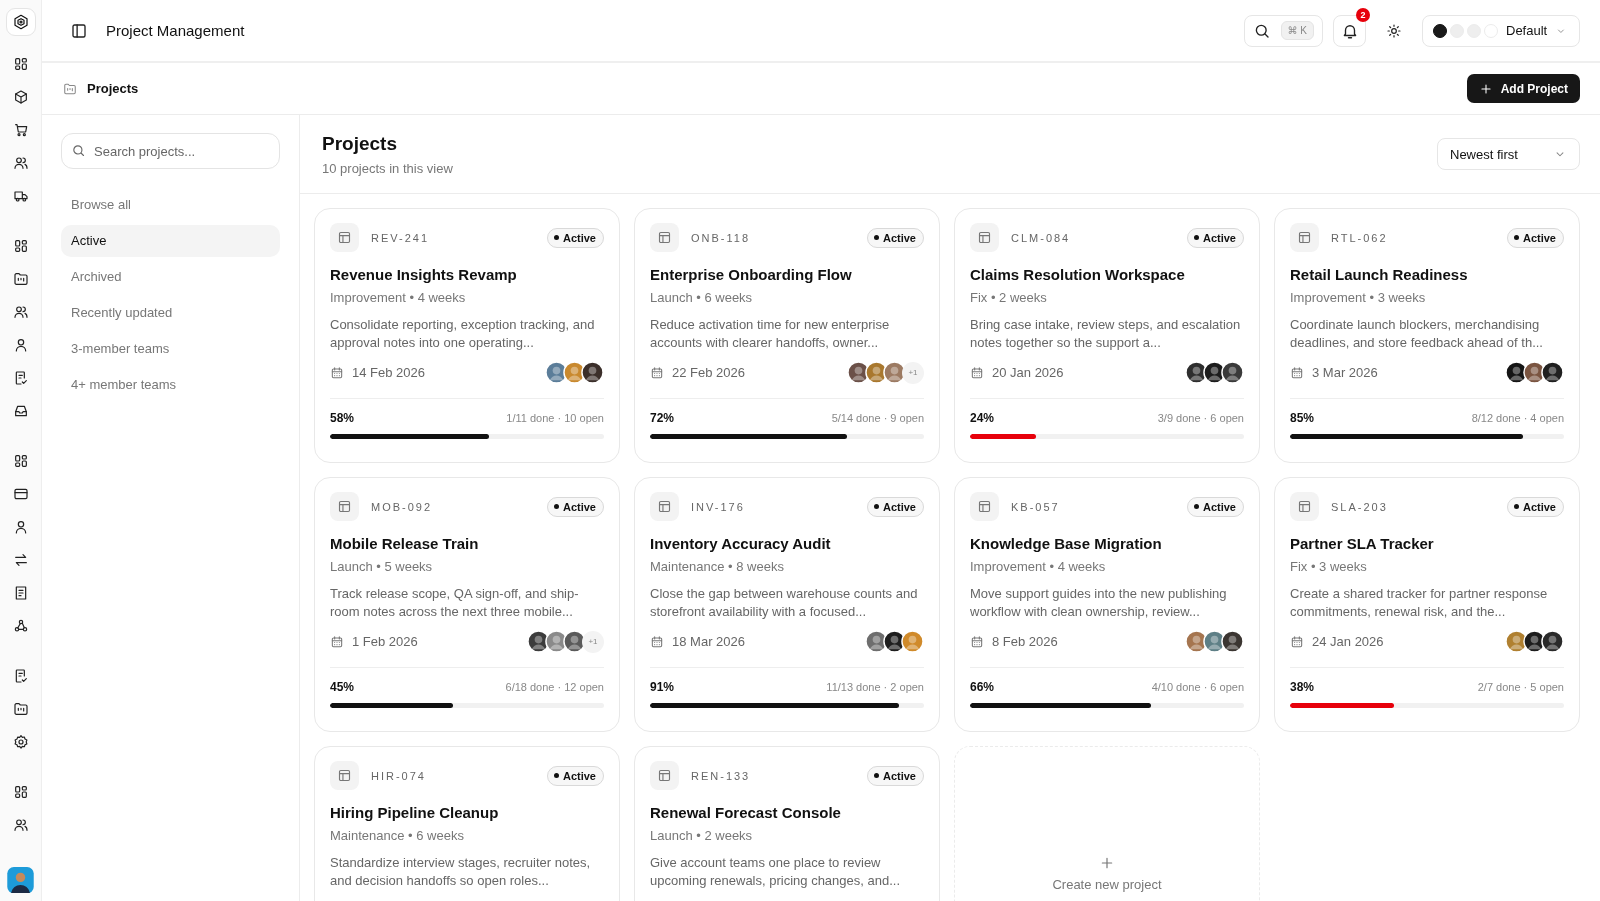  What do you see at coordinates (662, 418) in the screenshot?
I see `progress-percent: 72%` at bounding box center [662, 418].